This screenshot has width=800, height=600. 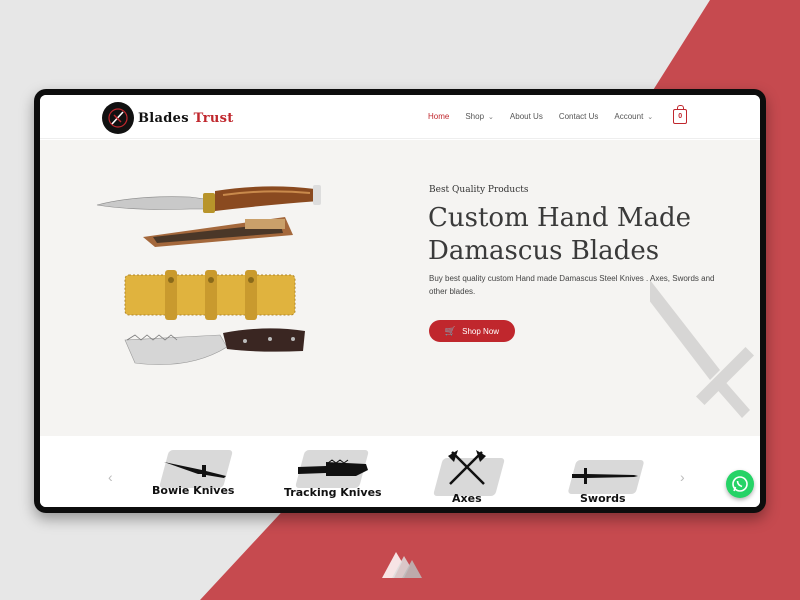 What do you see at coordinates (467, 498) in the screenshot?
I see `category-label: Axes` at bounding box center [467, 498].